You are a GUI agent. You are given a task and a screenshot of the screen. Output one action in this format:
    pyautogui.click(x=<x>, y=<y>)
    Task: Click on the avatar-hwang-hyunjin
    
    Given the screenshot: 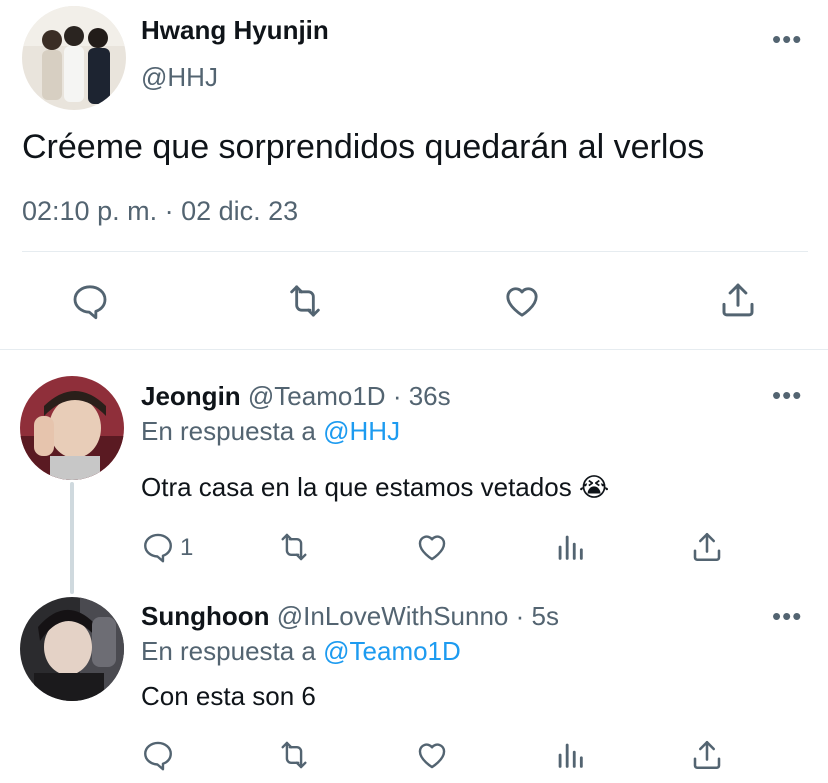 What is the action you would take?
    pyautogui.click(x=74, y=58)
    